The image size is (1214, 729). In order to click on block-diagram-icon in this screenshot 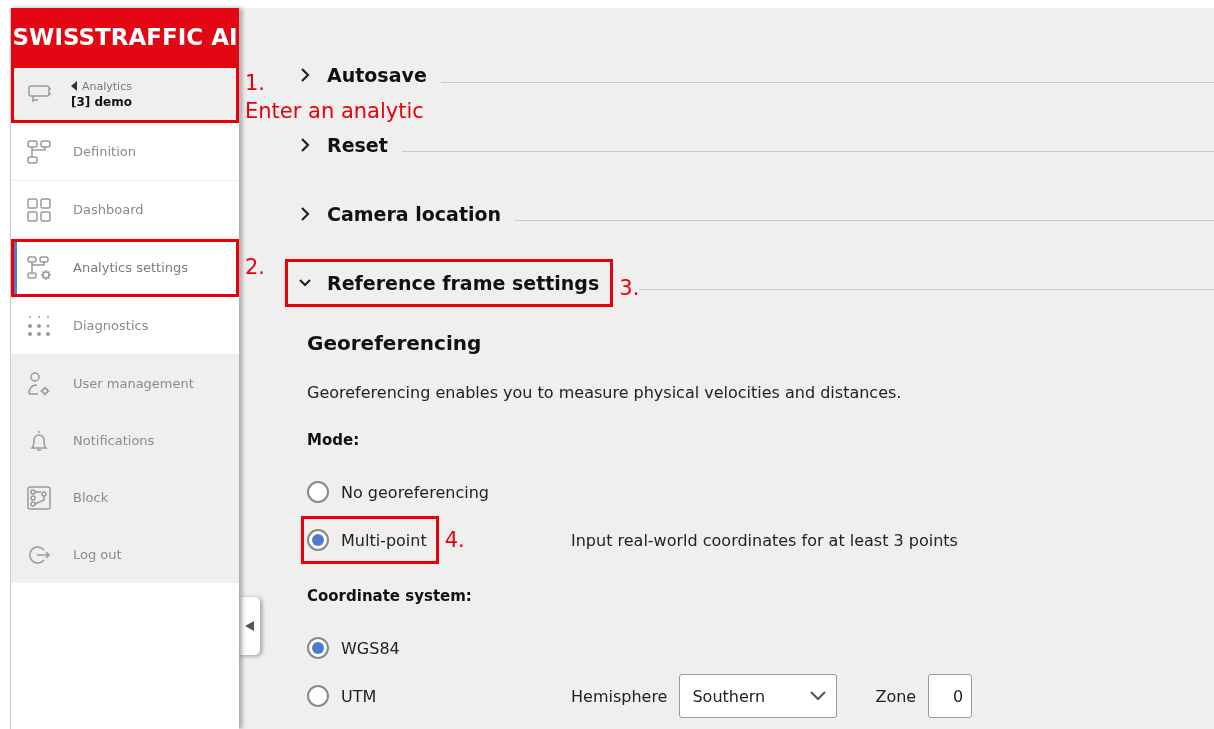, I will do `click(39, 497)`.